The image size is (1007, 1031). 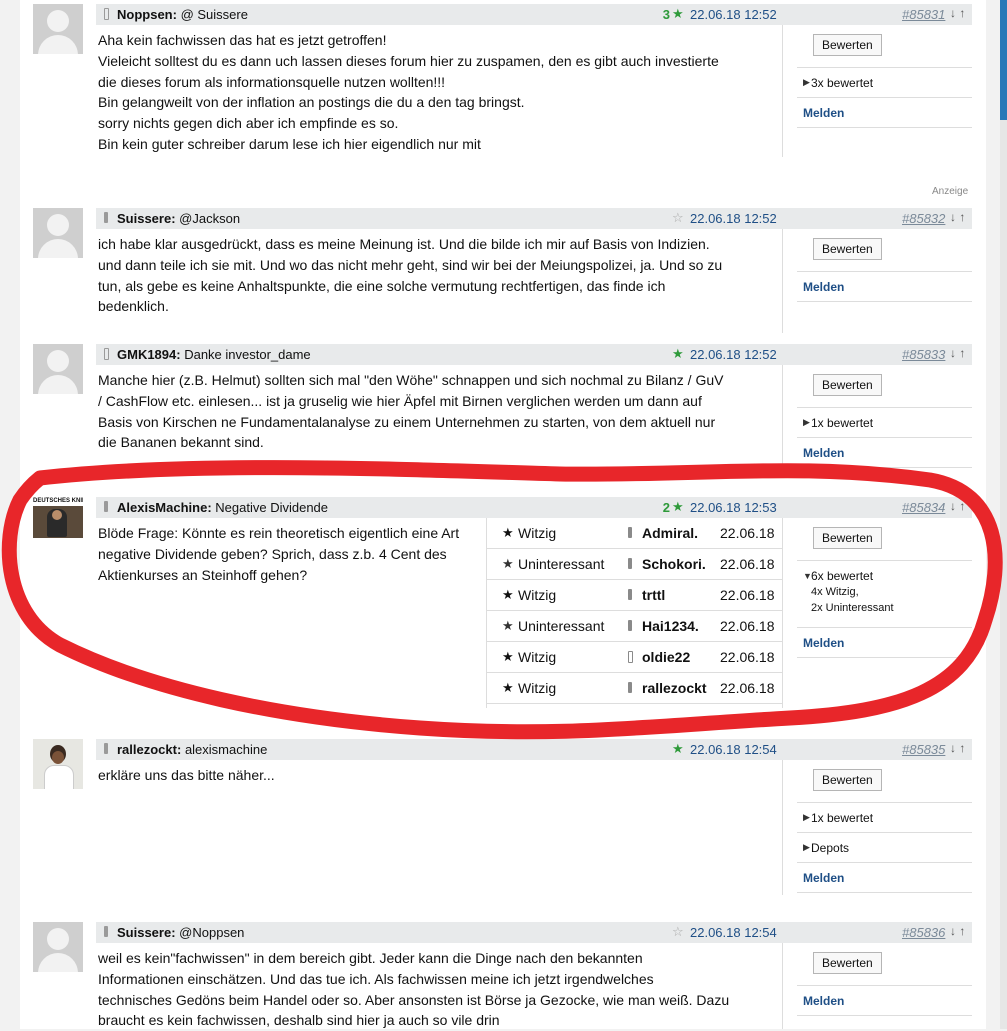 What do you see at coordinates (923, 932) in the screenshot?
I see `post-id-link: #85836` at bounding box center [923, 932].